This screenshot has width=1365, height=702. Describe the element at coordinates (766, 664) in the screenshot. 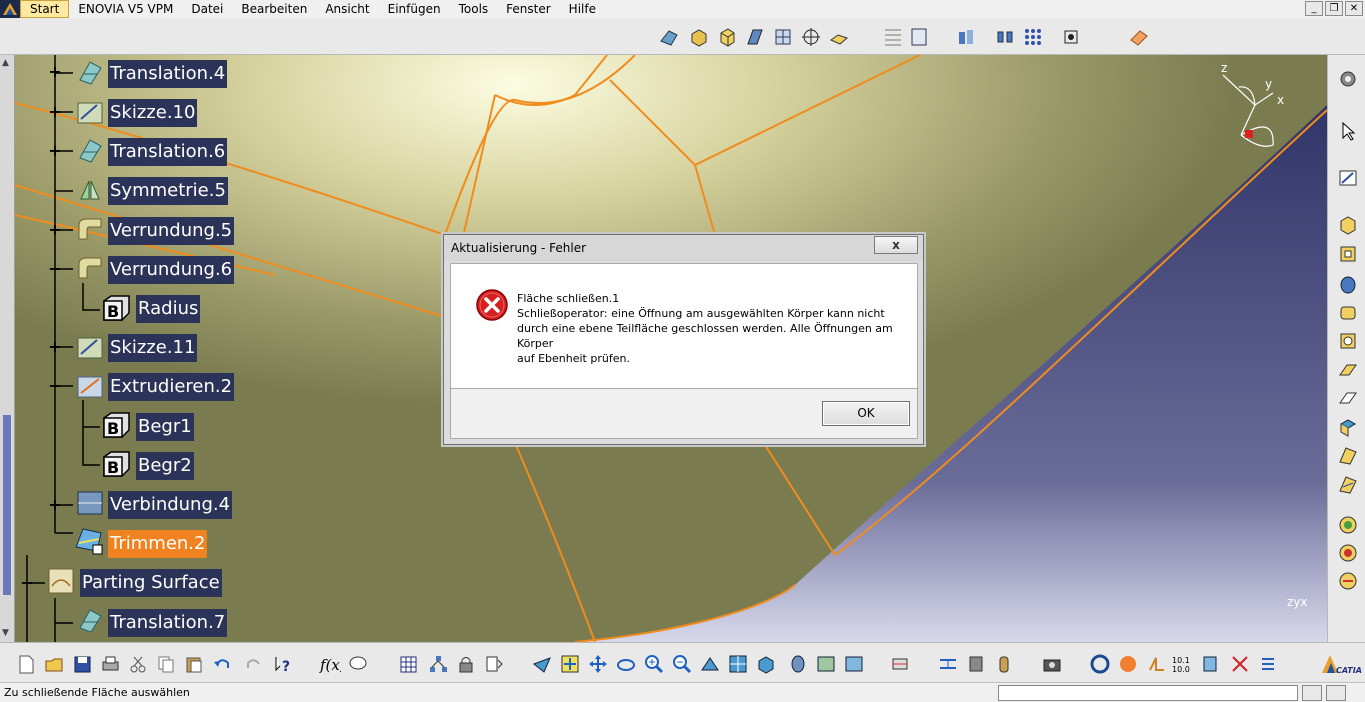

I see `iso-view-icon` at that location.